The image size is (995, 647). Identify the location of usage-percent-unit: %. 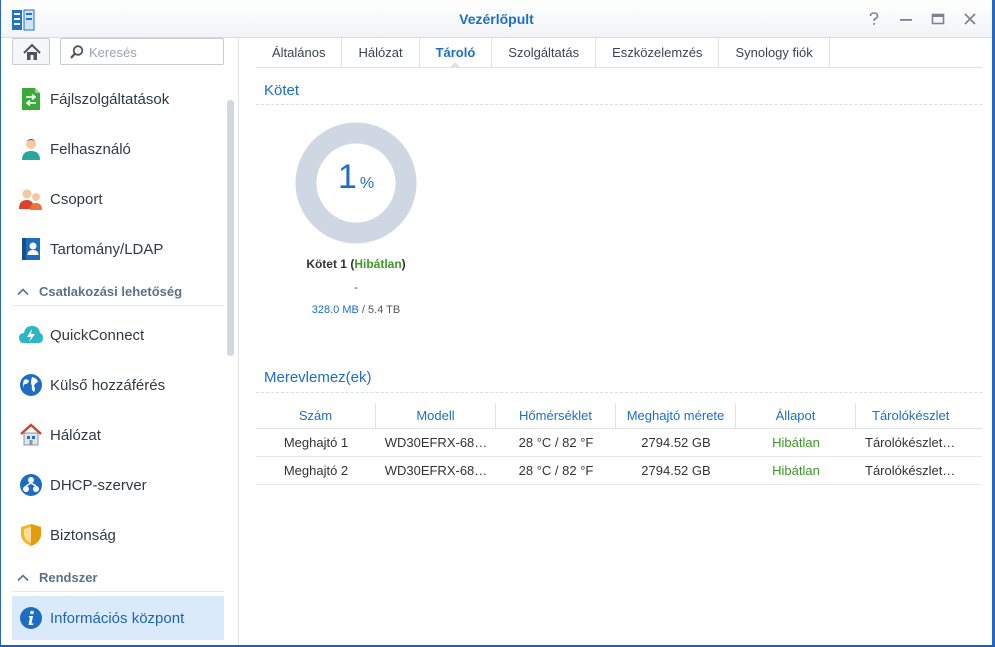
(367, 183).